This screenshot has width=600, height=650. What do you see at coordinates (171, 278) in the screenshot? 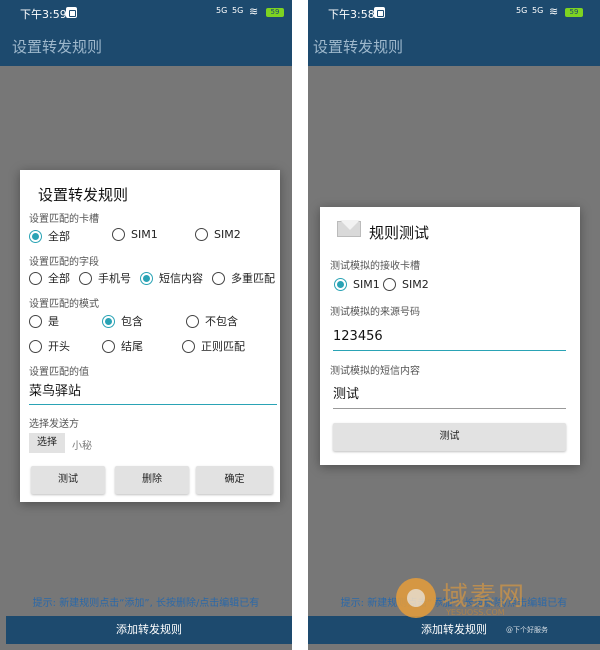
I see `field-radio-content: 短信内容` at bounding box center [171, 278].